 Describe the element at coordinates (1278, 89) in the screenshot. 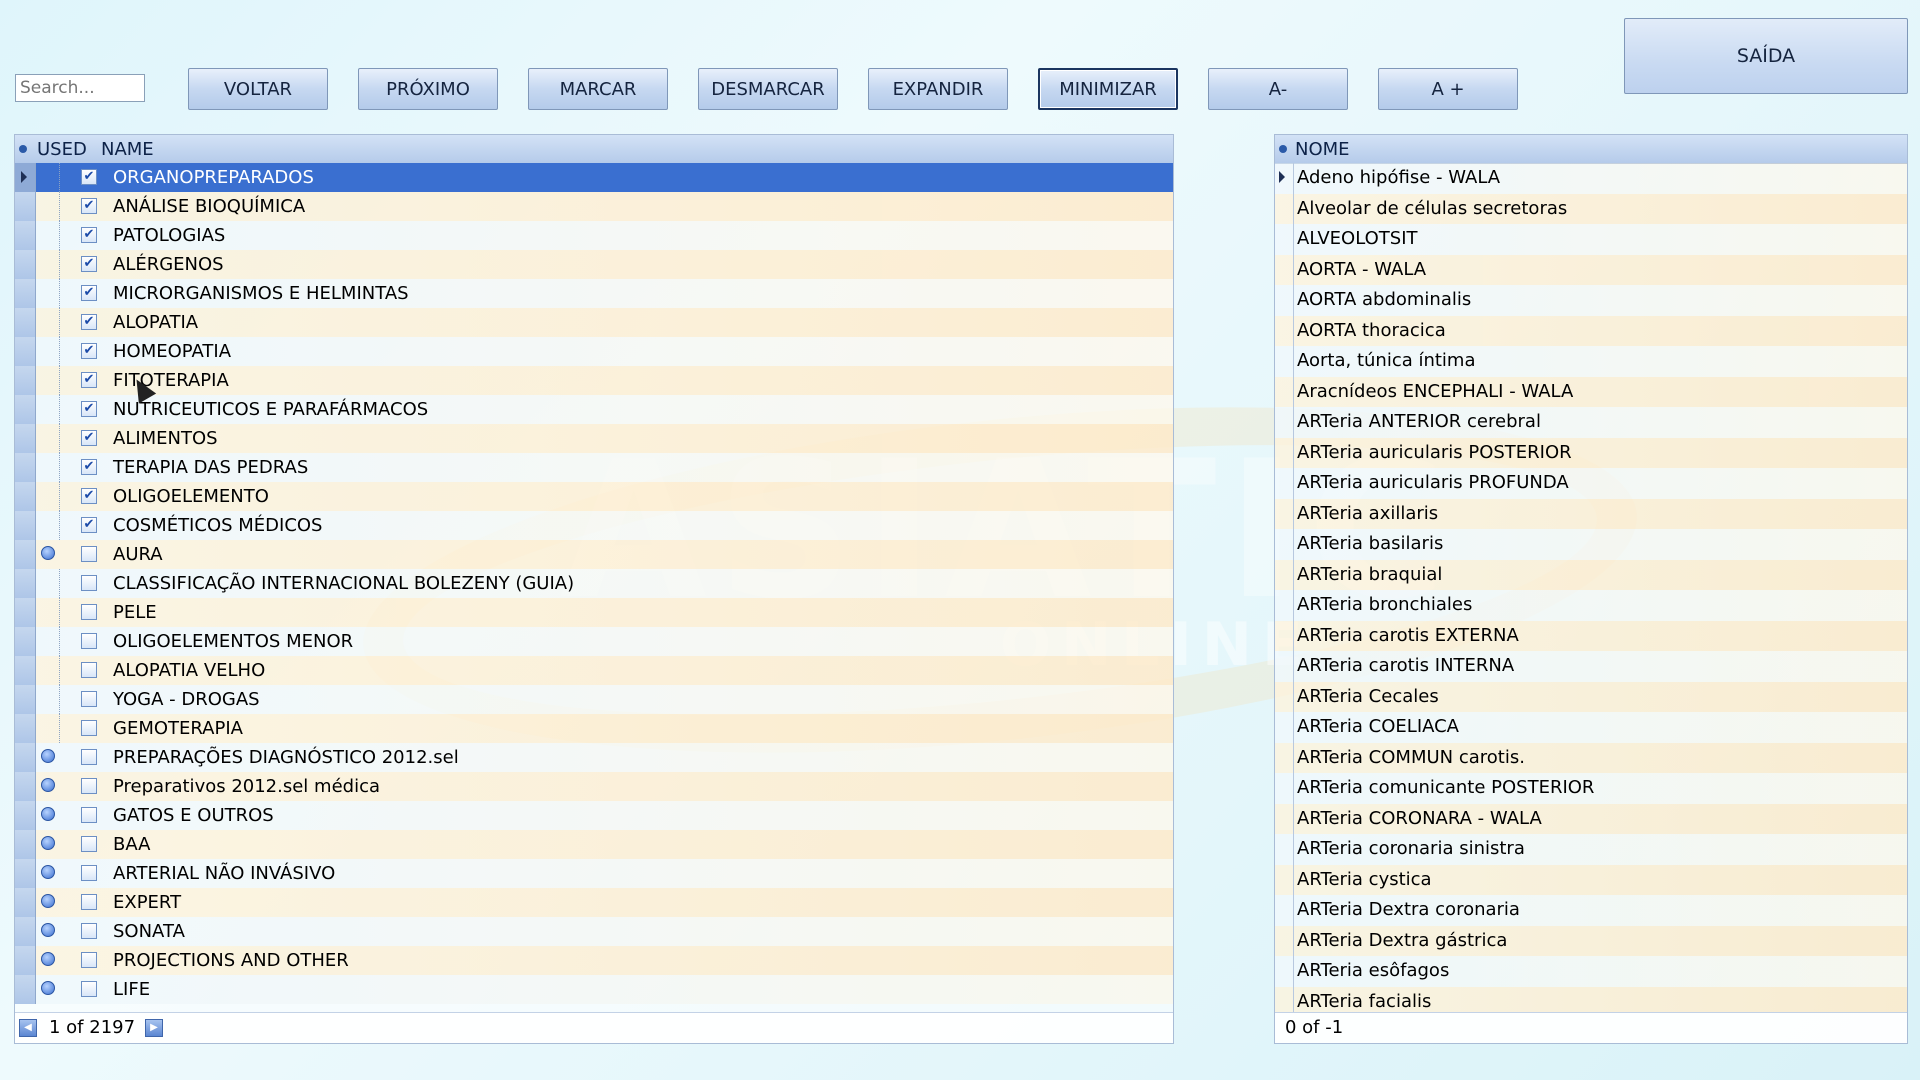

I see `font-decrease-button: A-` at that location.